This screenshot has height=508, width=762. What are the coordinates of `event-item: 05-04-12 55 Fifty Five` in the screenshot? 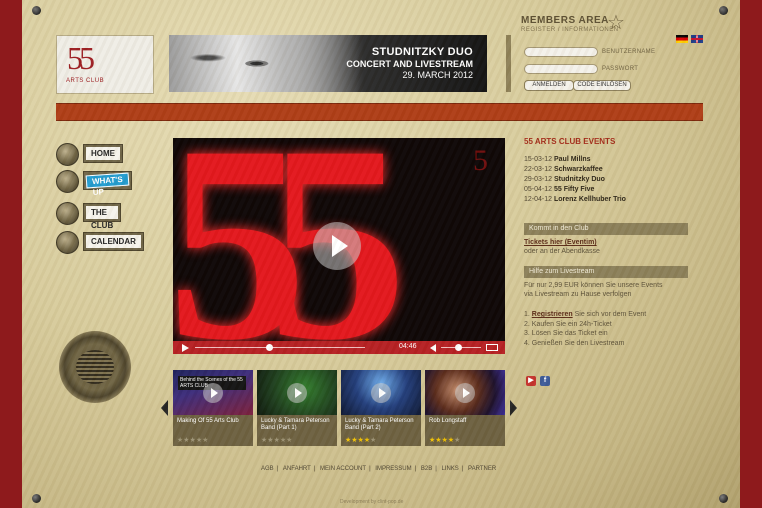 It's located at (559, 189).